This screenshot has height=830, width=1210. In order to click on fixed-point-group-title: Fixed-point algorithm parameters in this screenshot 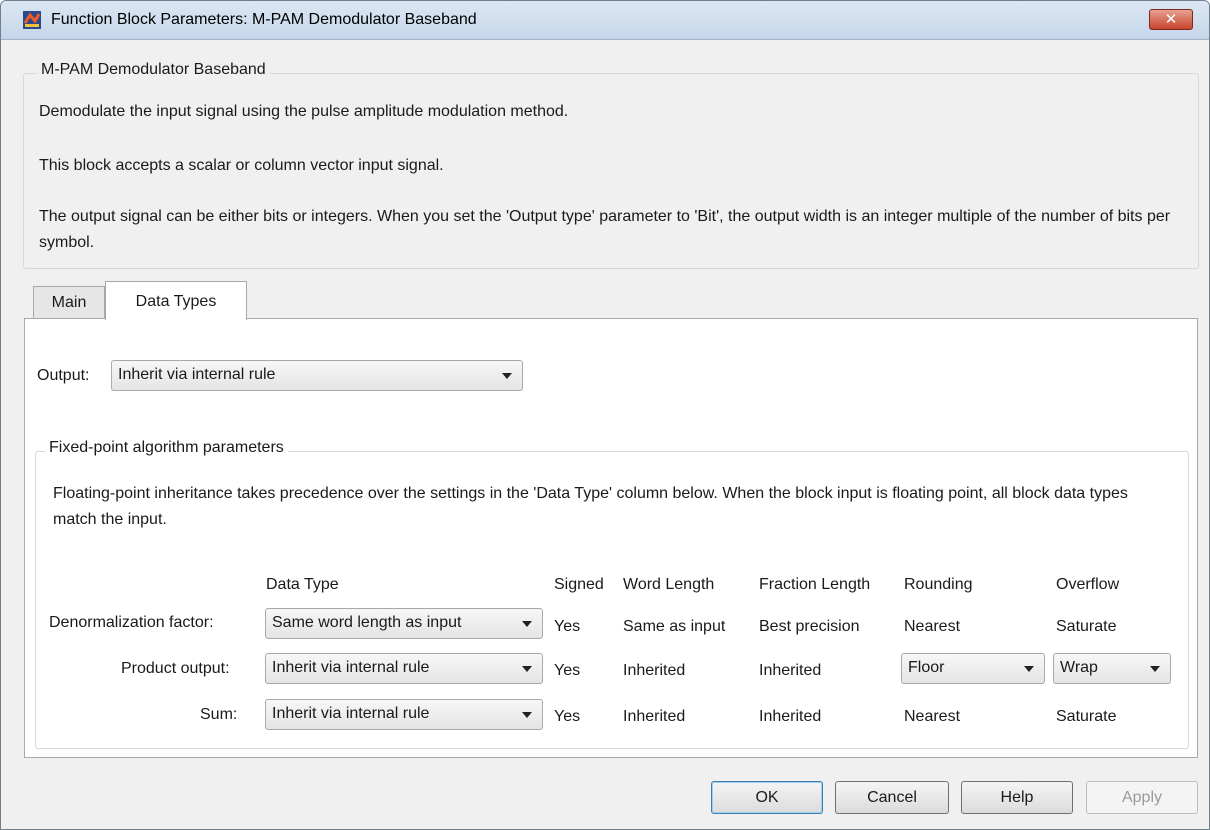, I will do `click(166, 448)`.